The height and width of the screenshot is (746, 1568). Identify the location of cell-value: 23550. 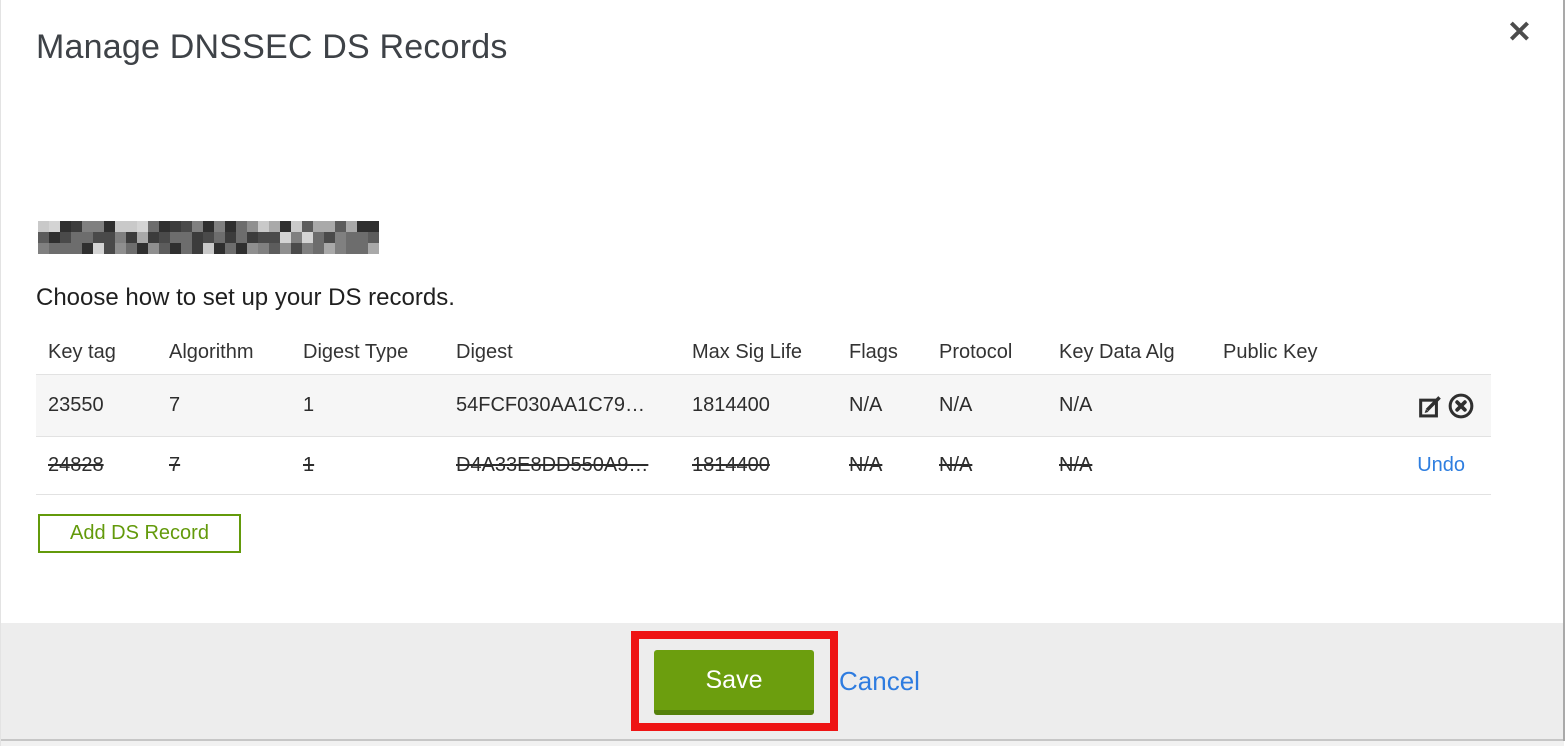
(76, 405).